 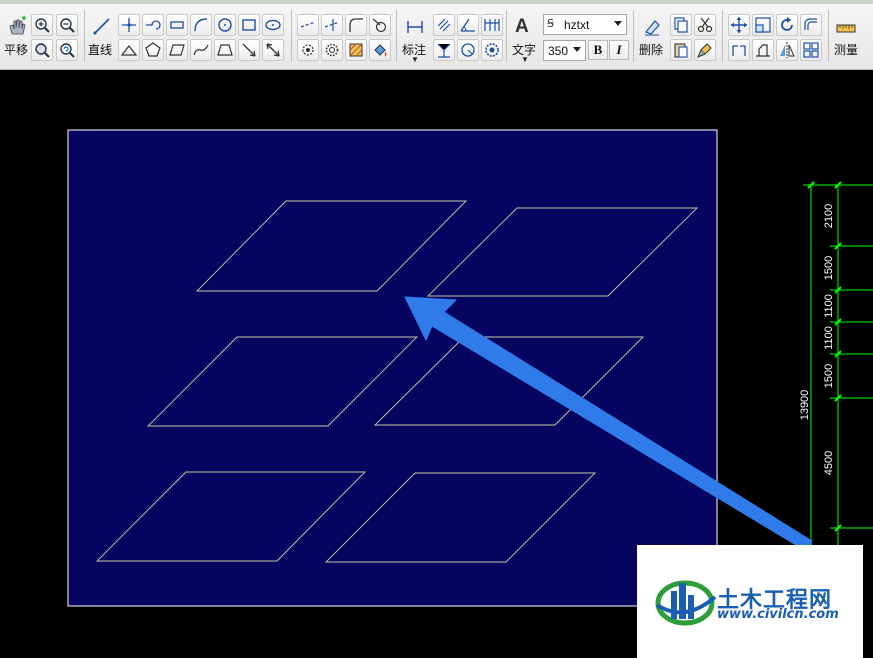 I want to click on dimension-labels: 13900 2100 1500 1100 1100 1500 4500, so click(x=817, y=339).